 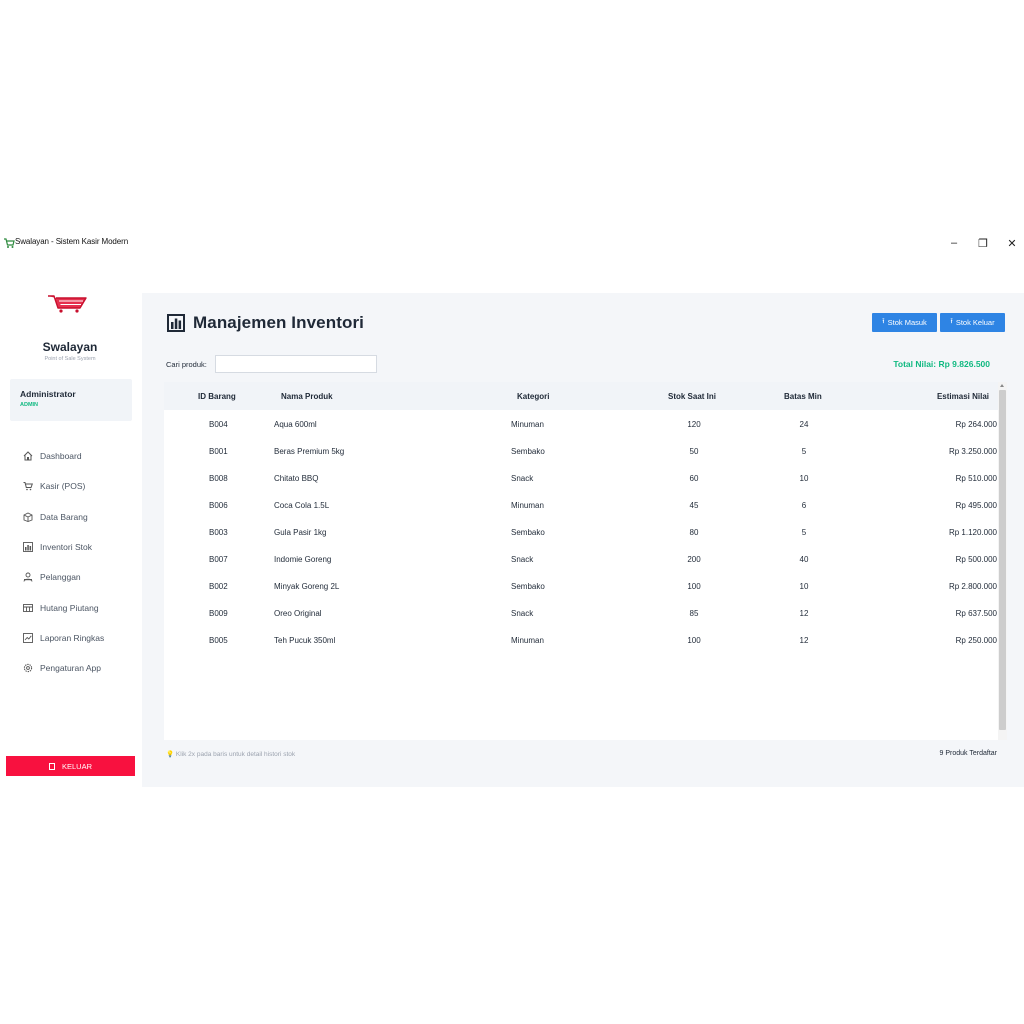 What do you see at coordinates (29, 405) in the screenshot?
I see `user-role: ADMIN` at bounding box center [29, 405].